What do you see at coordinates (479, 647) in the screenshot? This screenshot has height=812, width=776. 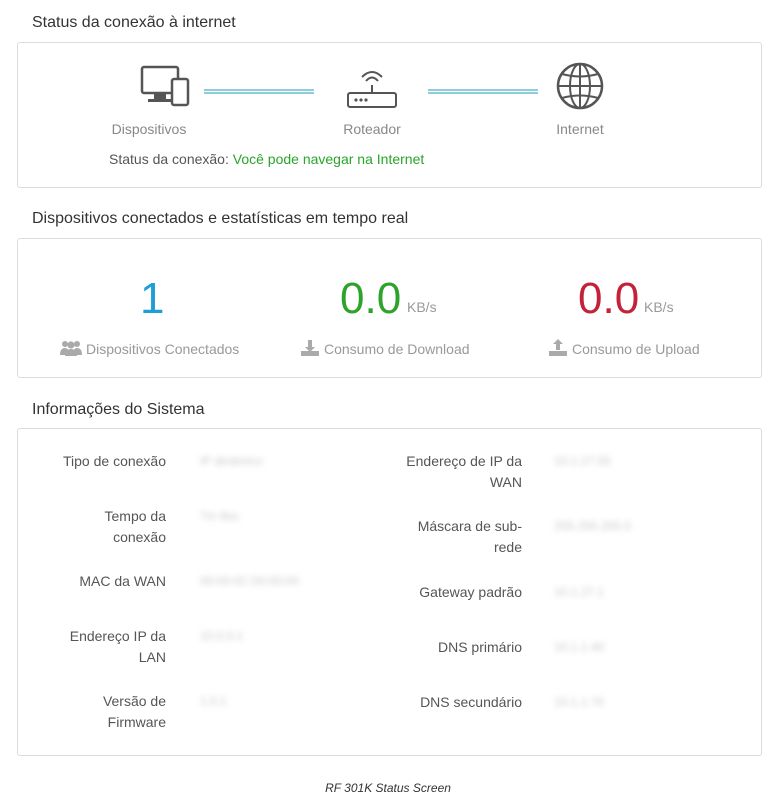 I see `info-label-primary-dns: DNS primário` at bounding box center [479, 647].